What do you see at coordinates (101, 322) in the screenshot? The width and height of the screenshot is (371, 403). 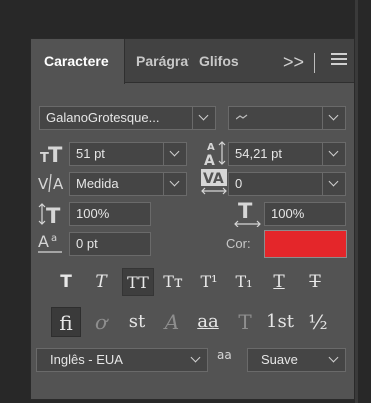 I see `discretionary-ligatures-button: ơ` at bounding box center [101, 322].